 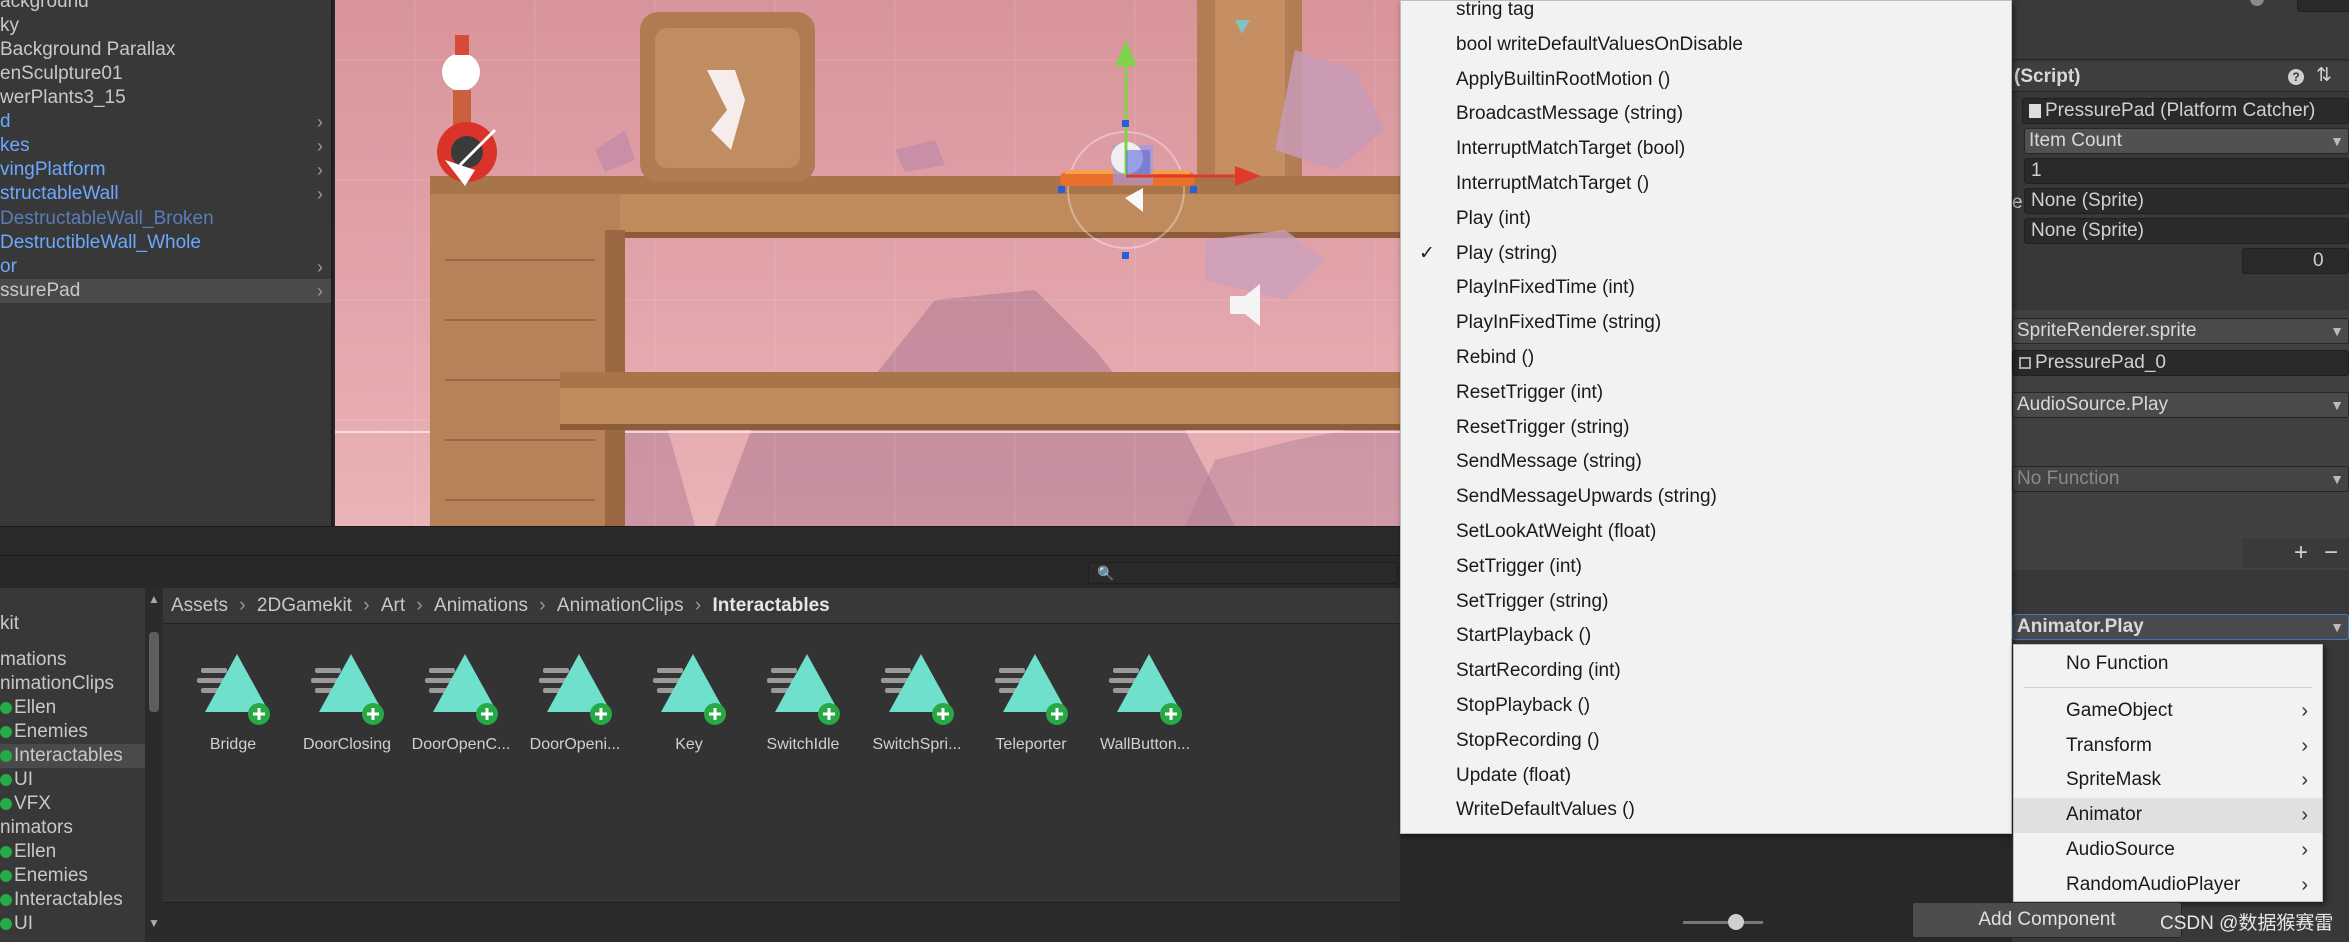 What do you see at coordinates (1706, 323) in the screenshot?
I see `menu-item: PlayInFixedTime (string)` at bounding box center [1706, 323].